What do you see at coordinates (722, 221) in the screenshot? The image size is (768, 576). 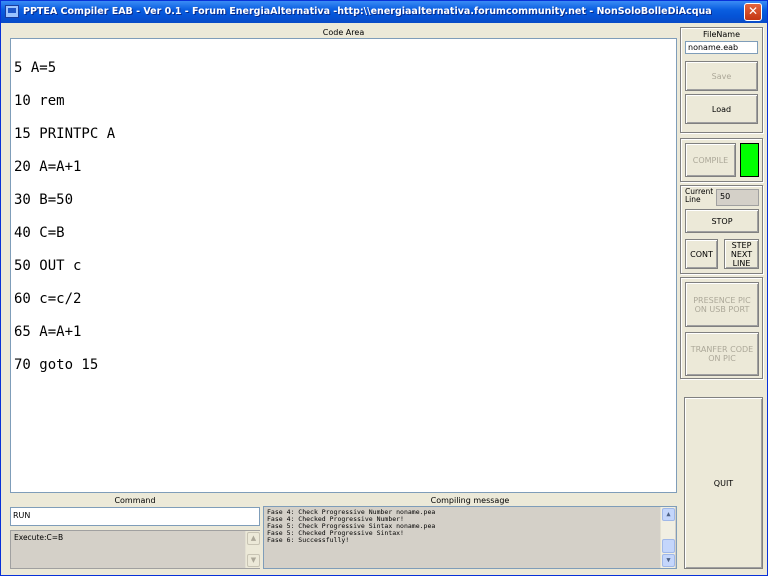 I see `stop-button: STOP` at bounding box center [722, 221].